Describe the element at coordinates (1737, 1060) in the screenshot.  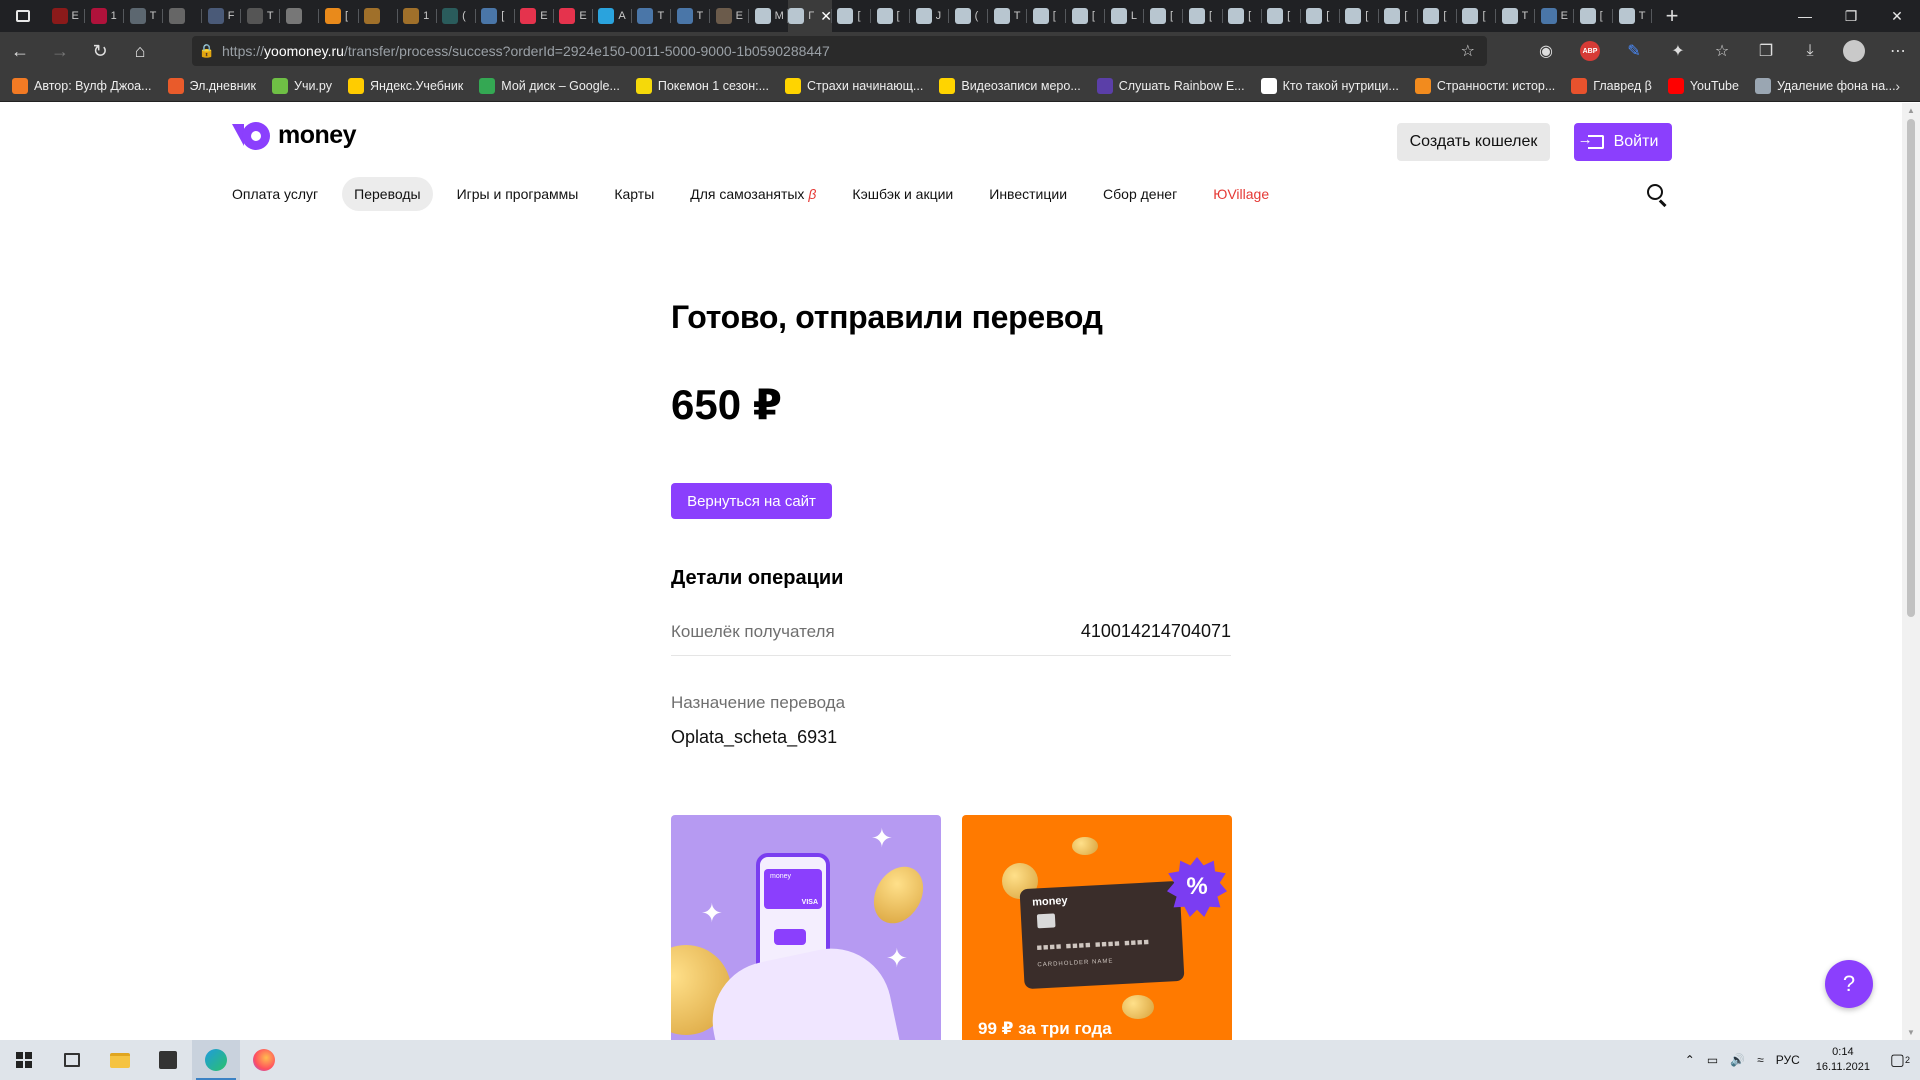
I see `volume-icon: 🔊` at that location.